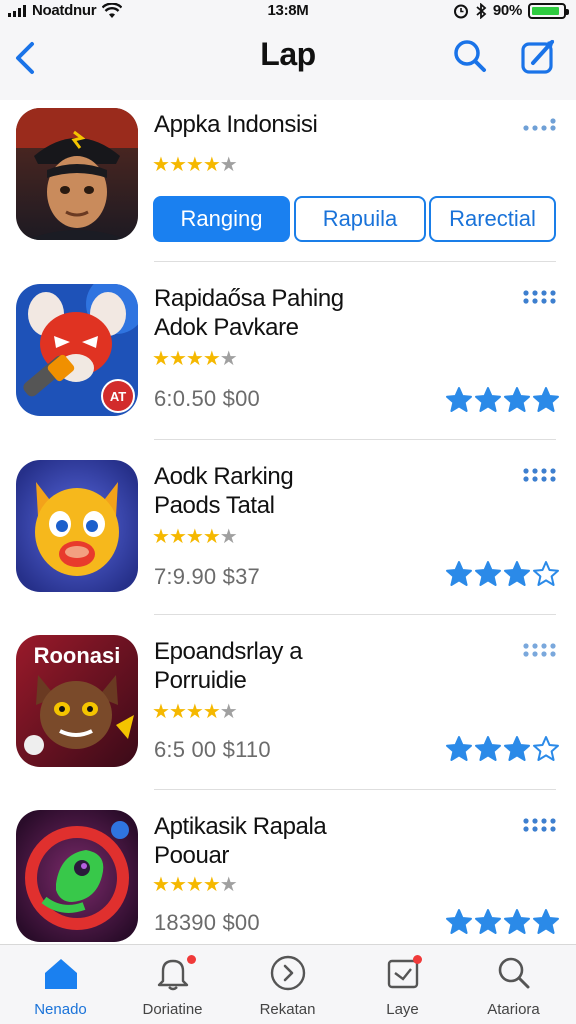 The image size is (576, 1024). I want to click on red-mouse-icon: AT, so click(77, 350).